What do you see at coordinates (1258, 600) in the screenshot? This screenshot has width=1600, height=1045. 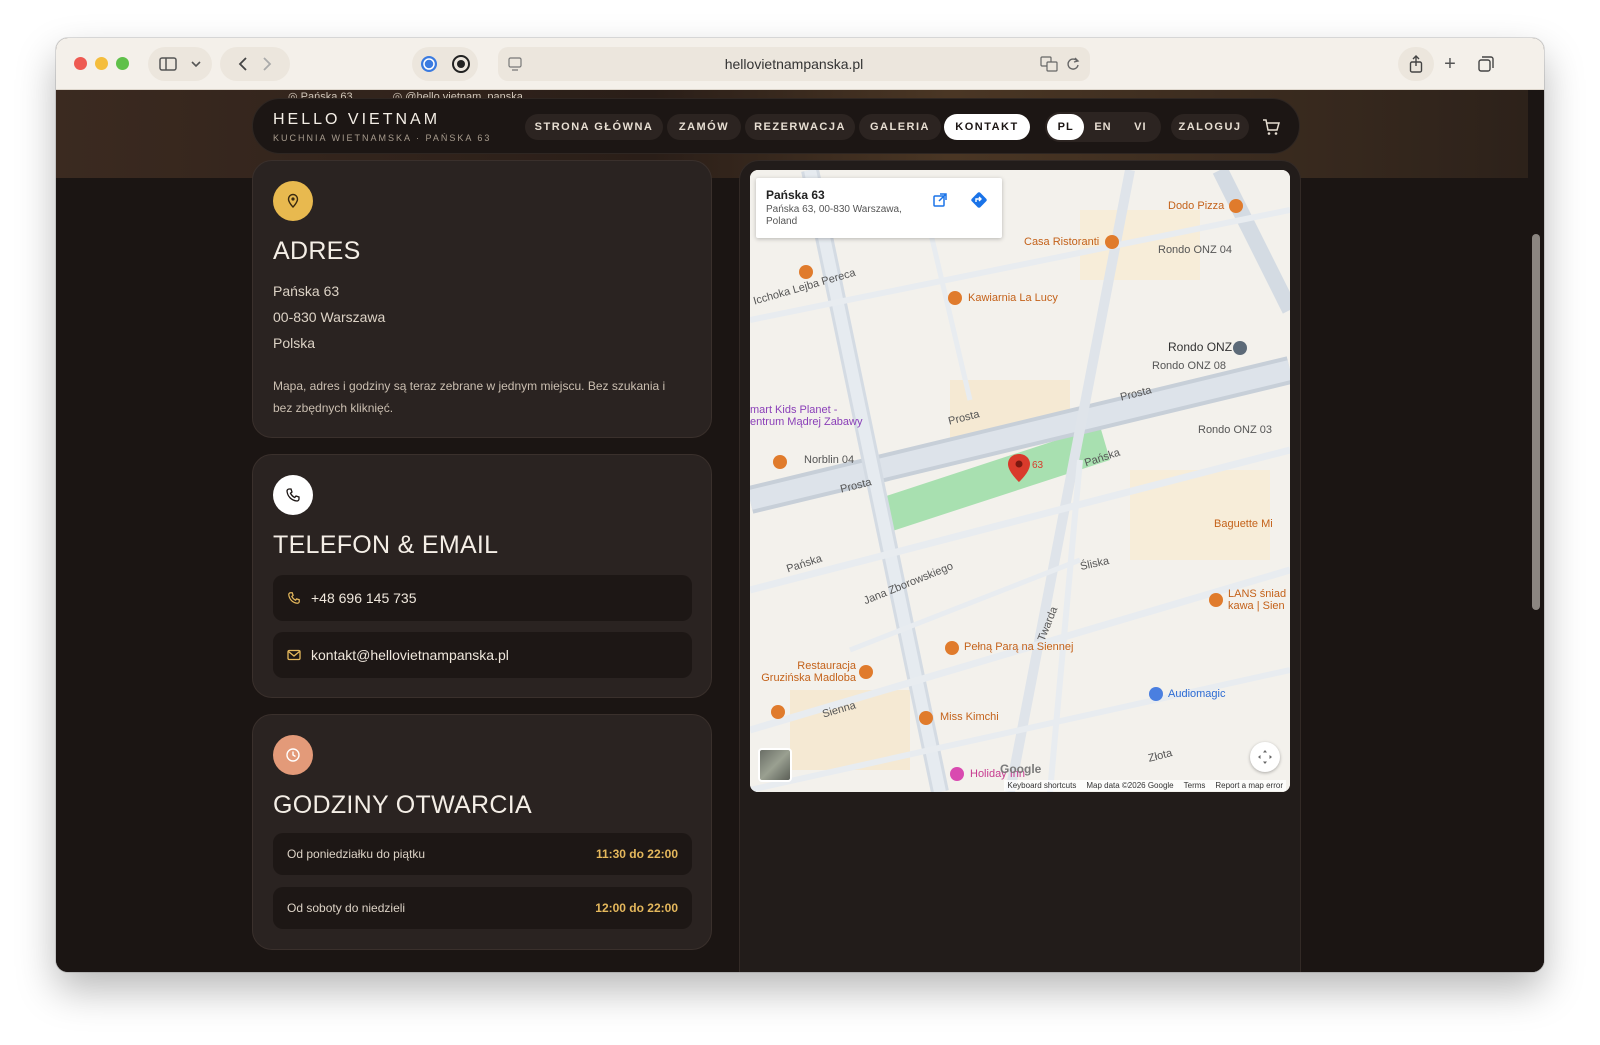 I see `map-label: LANS śniad kawa | Sien` at bounding box center [1258, 600].